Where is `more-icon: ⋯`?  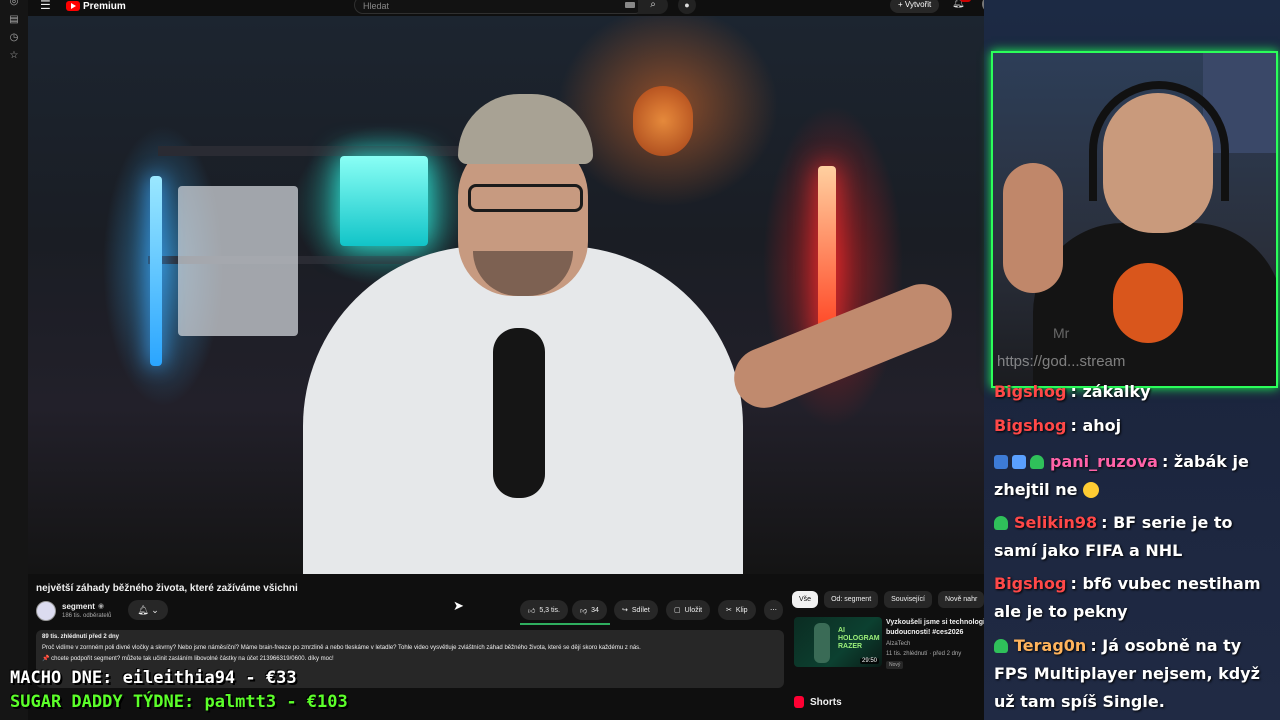
more-icon: ⋯ is located at coordinates (773, 610).